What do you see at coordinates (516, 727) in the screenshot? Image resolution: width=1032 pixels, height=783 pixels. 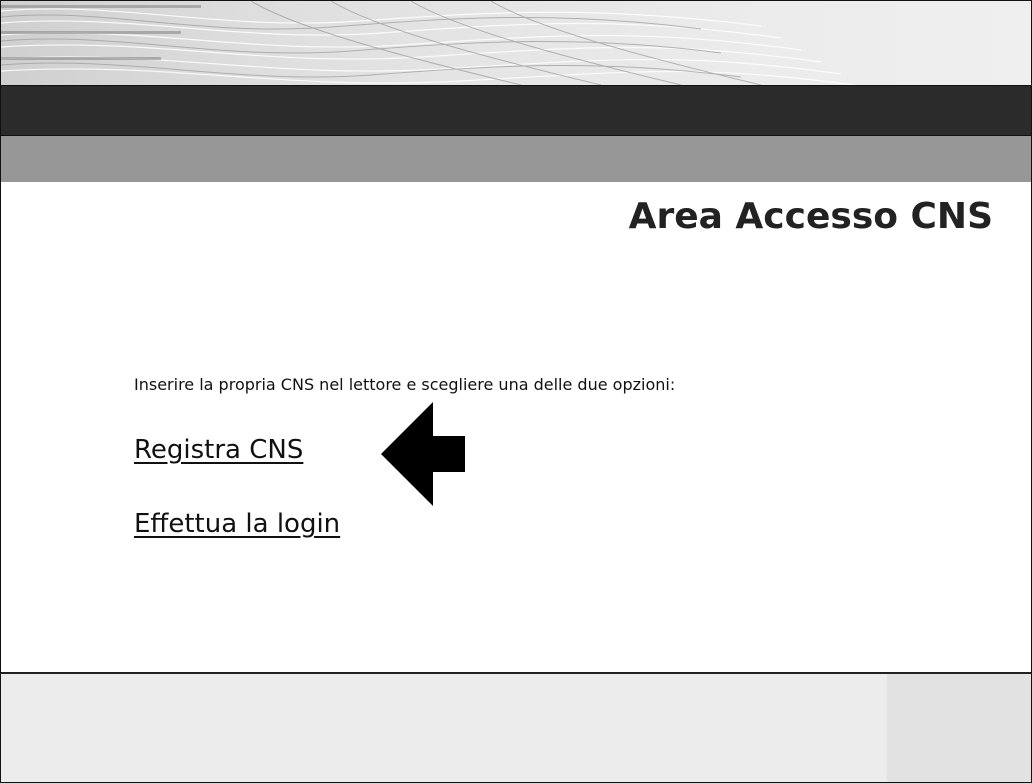 I see `page-footer` at bounding box center [516, 727].